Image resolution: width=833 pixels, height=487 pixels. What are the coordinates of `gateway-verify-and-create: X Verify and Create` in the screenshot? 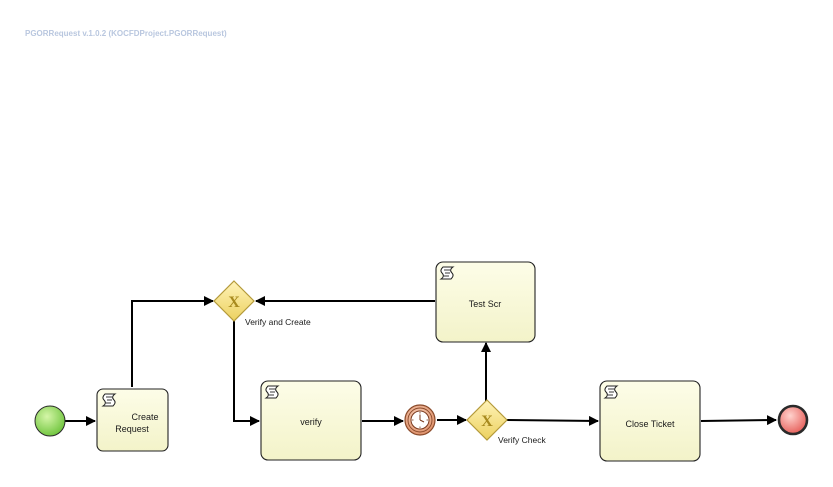 It's located at (262, 303).